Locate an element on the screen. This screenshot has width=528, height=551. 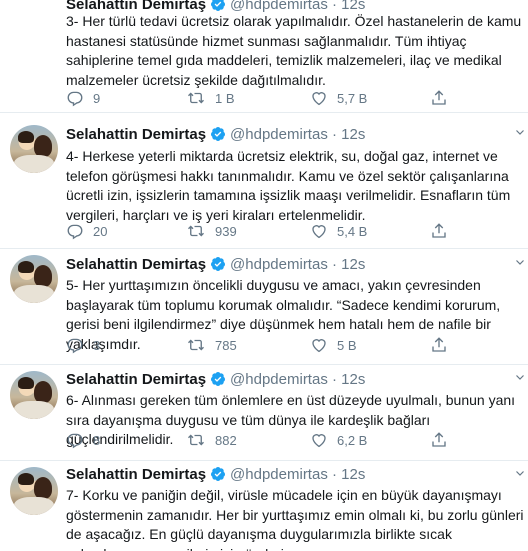
reply-button: 8 is located at coordinates (83, 440).